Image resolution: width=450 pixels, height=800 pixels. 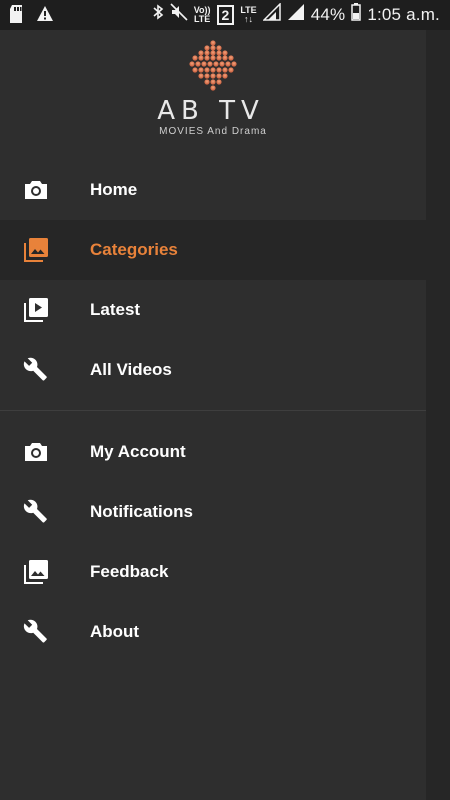 What do you see at coordinates (141, 511) in the screenshot?
I see `nav-item-label: Notifications` at bounding box center [141, 511].